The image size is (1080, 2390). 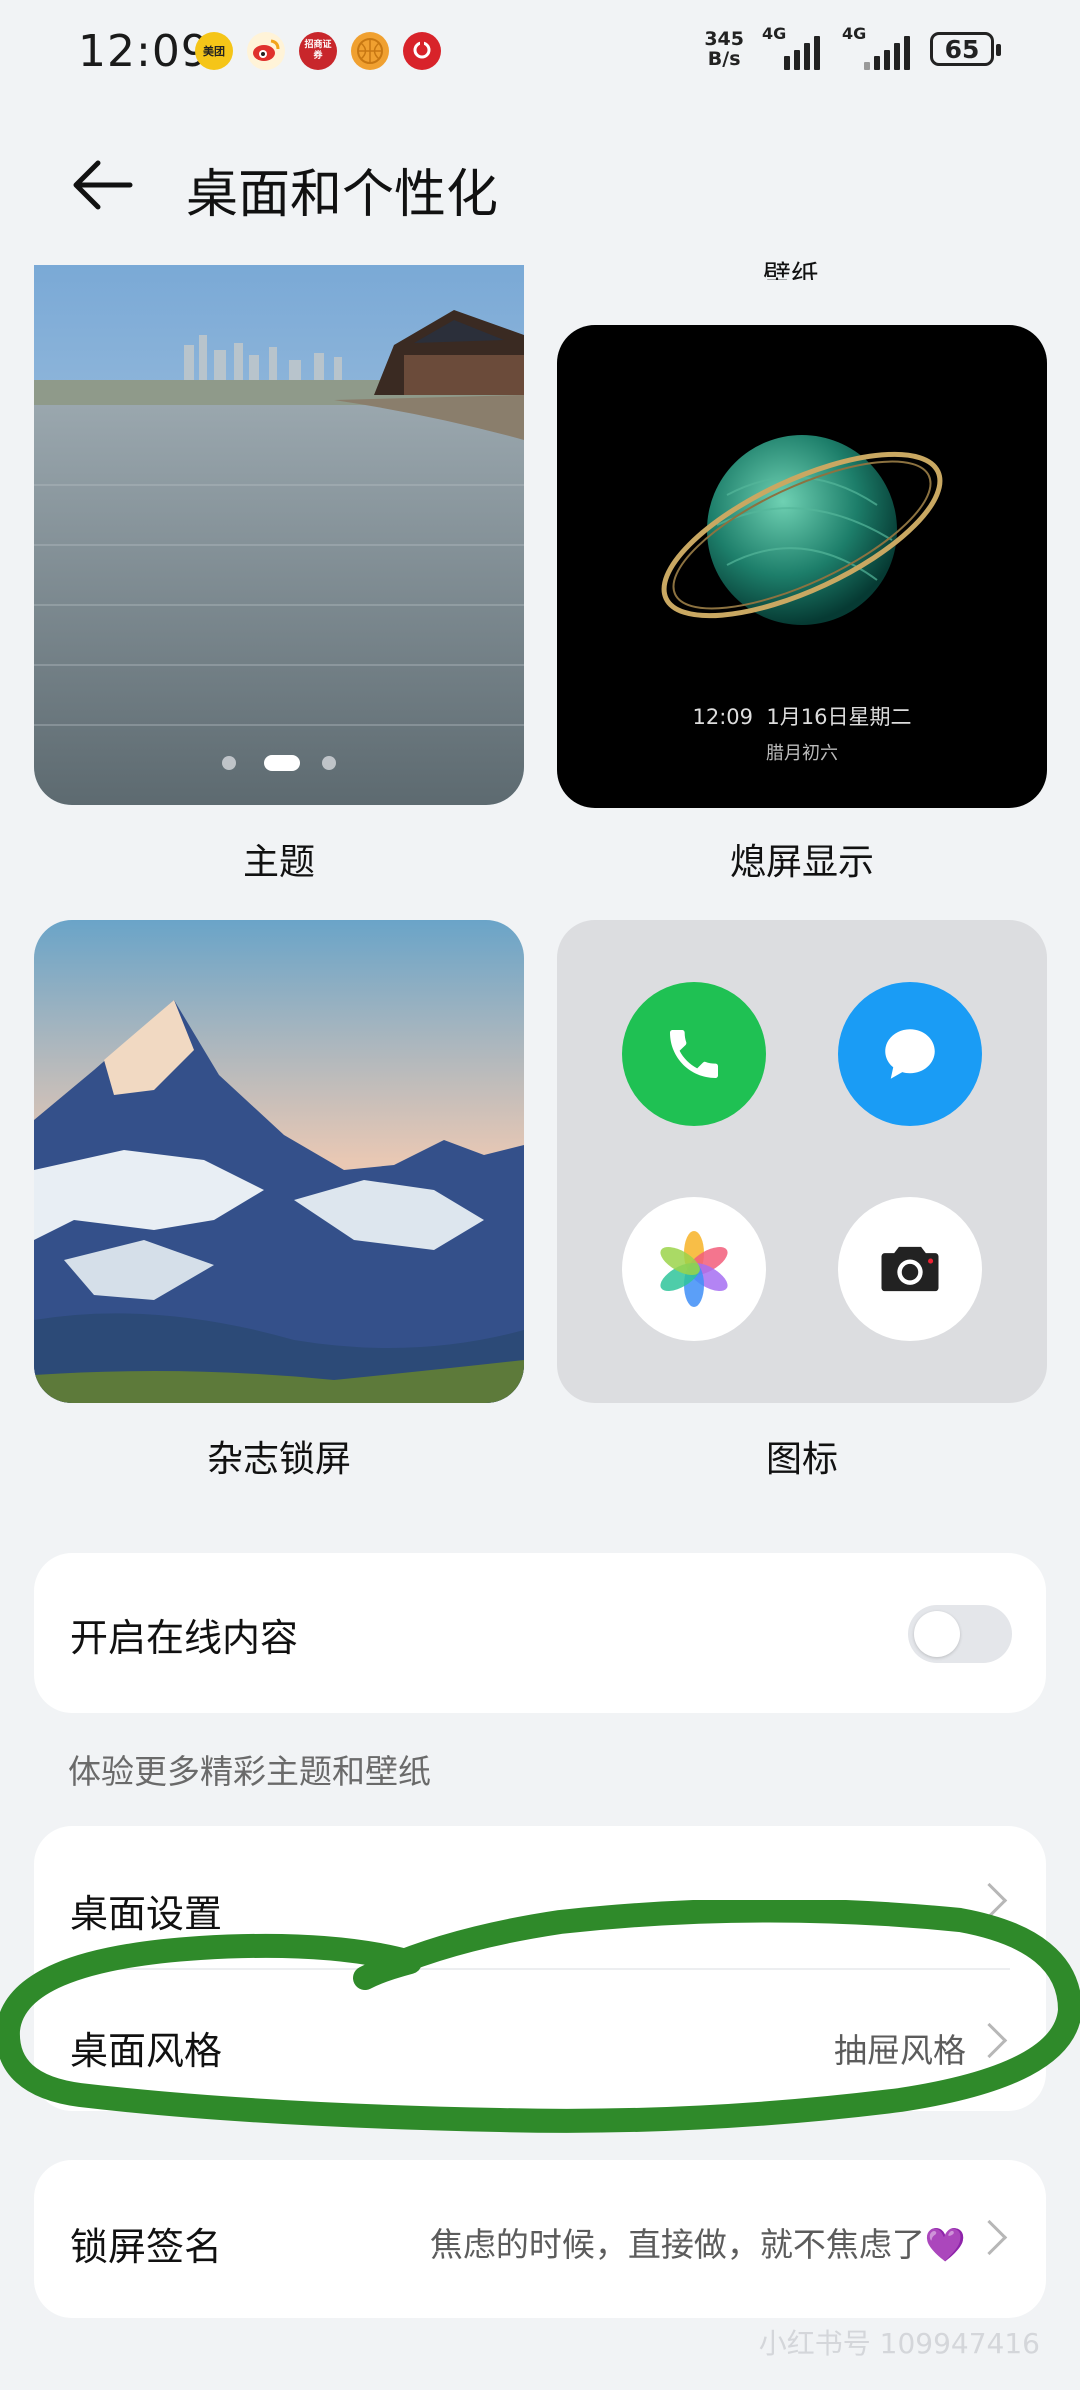 I want to click on message-icon, so click(x=910, y=1054).